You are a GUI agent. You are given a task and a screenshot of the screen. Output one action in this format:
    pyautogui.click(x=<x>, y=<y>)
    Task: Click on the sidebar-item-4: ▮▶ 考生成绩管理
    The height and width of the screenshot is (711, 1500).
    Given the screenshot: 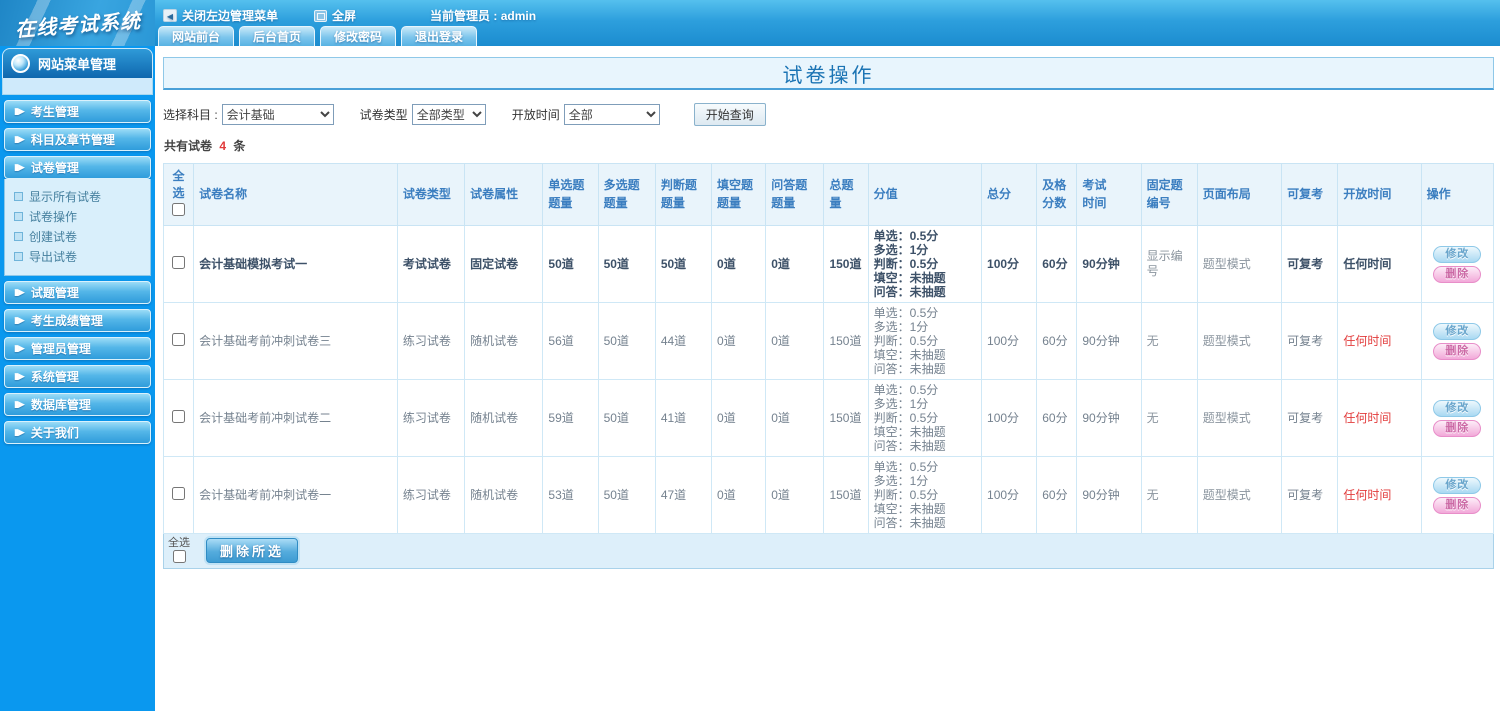 What is the action you would take?
    pyautogui.click(x=77, y=320)
    